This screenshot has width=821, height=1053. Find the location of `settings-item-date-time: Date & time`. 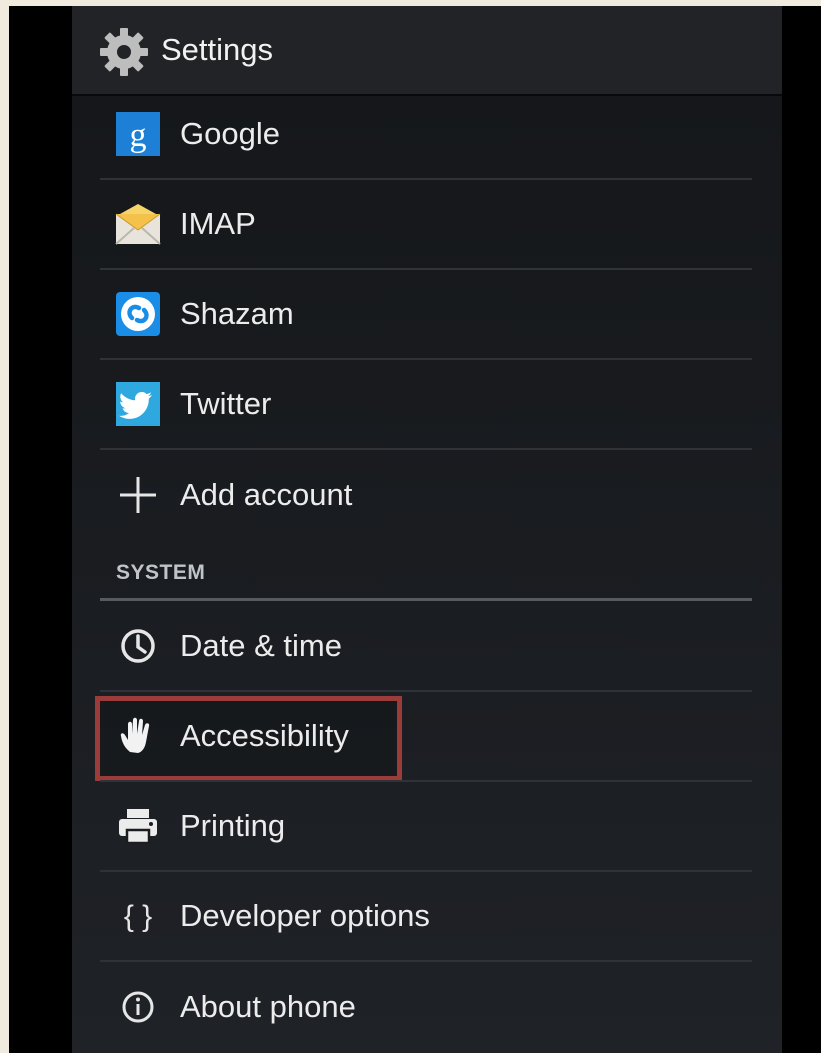

settings-item-date-time: Date & time is located at coordinates (426, 647).